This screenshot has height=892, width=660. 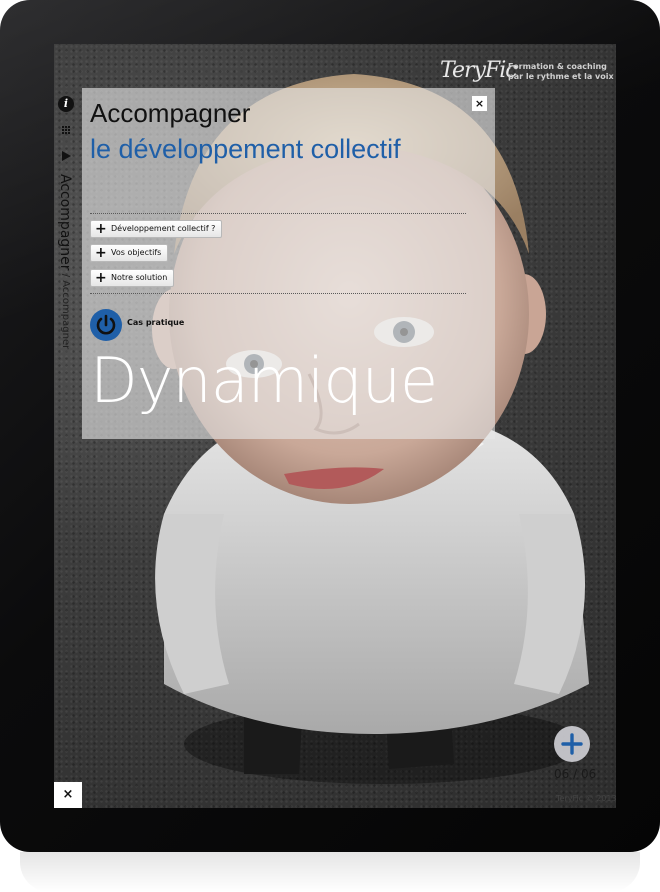 I want to click on copyright: TeryFic © 2013, so click(x=586, y=798).